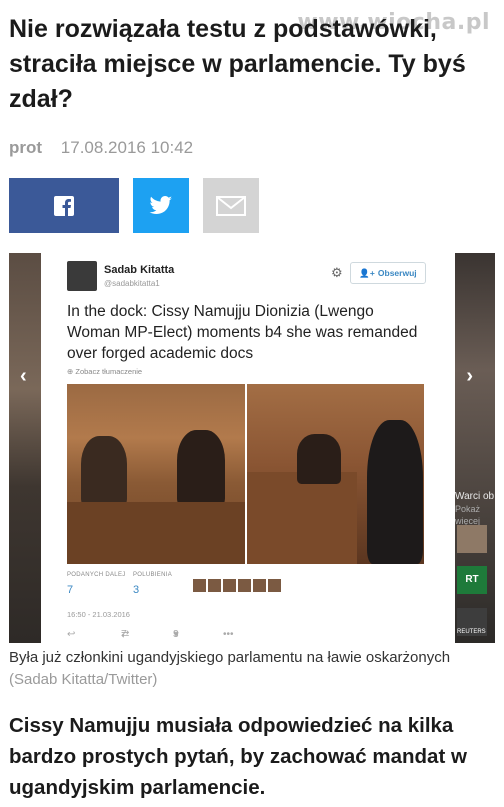 This screenshot has width=504, height=807. I want to click on reuters-label: REUTERS, so click(471, 632).